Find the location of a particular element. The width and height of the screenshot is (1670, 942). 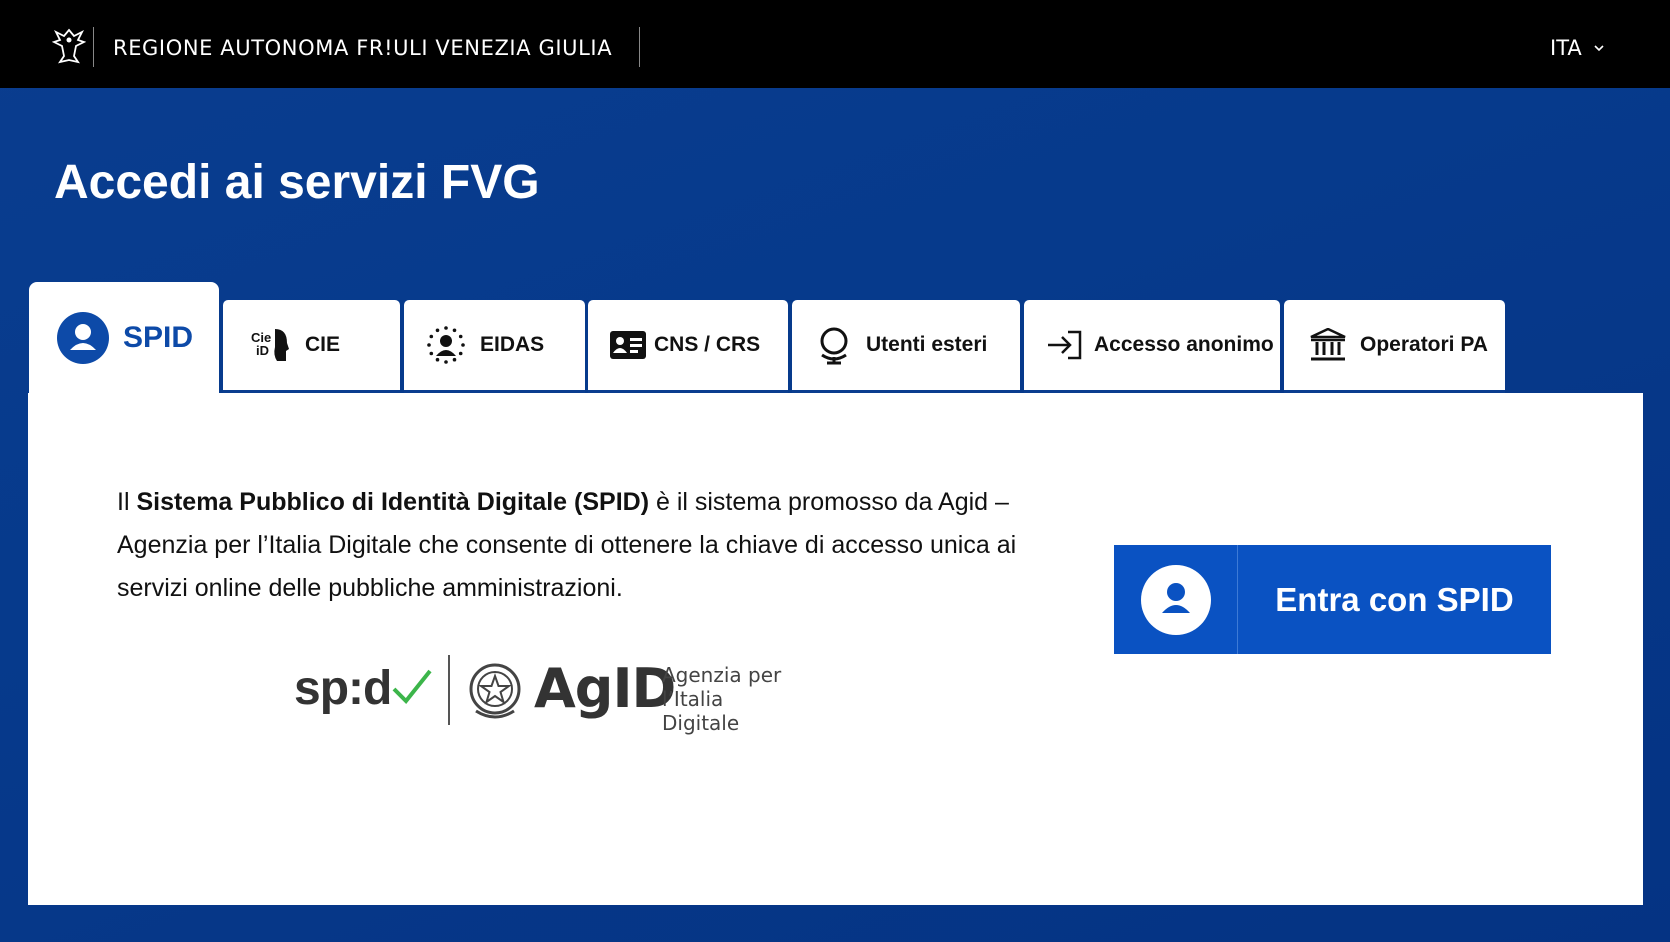

tab-utenti-esteri: Utenti esteri is located at coordinates (906, 346).